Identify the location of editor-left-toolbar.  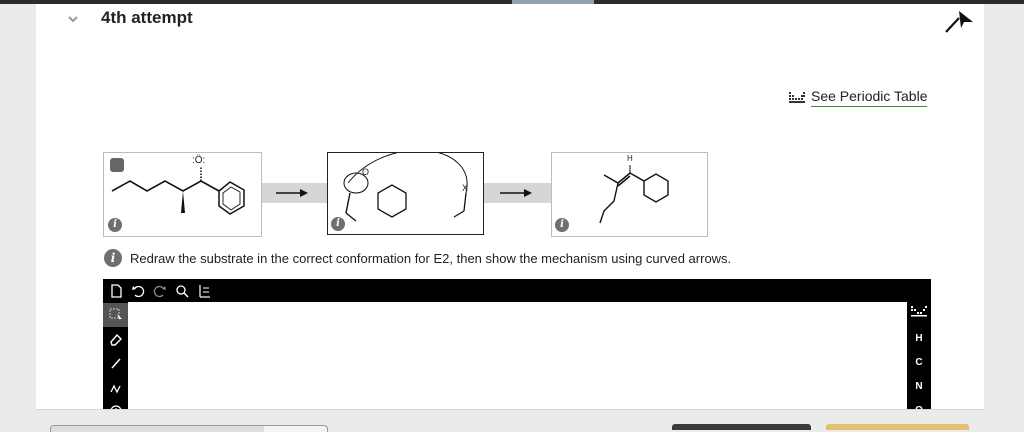
(115, 356).